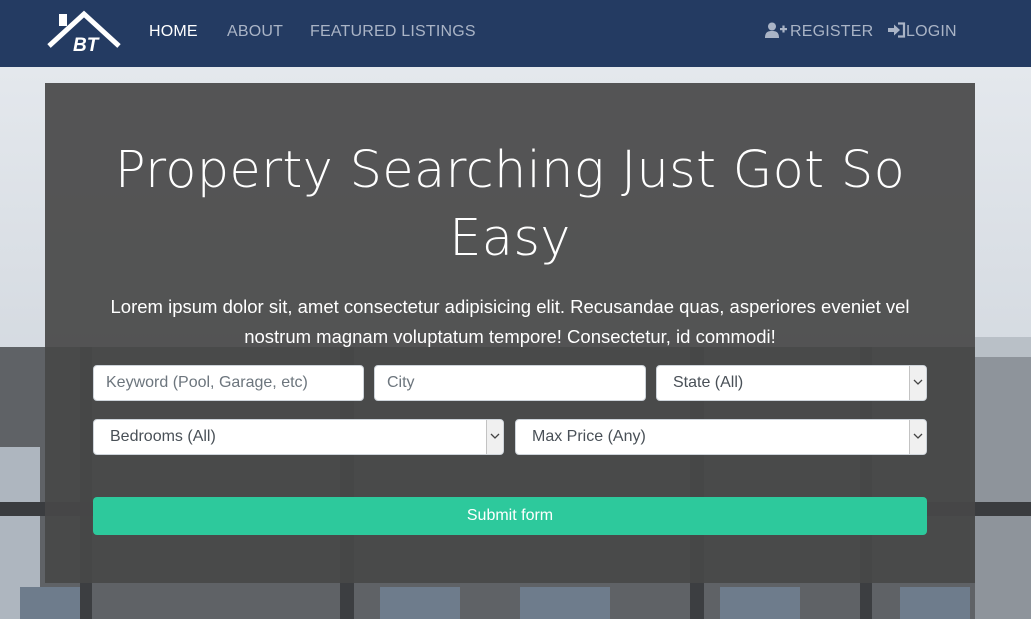  I want to click on keyword-input, so click(228, 383).